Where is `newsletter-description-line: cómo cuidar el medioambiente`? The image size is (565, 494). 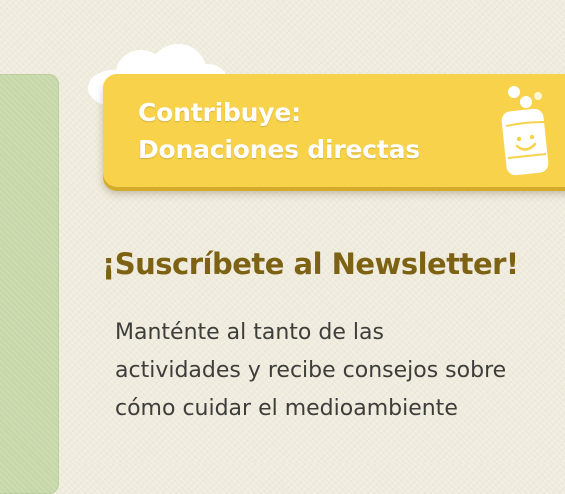
newsletter-description-line: cómo cuidar el medioambiente is located at coordinates (286, 408).